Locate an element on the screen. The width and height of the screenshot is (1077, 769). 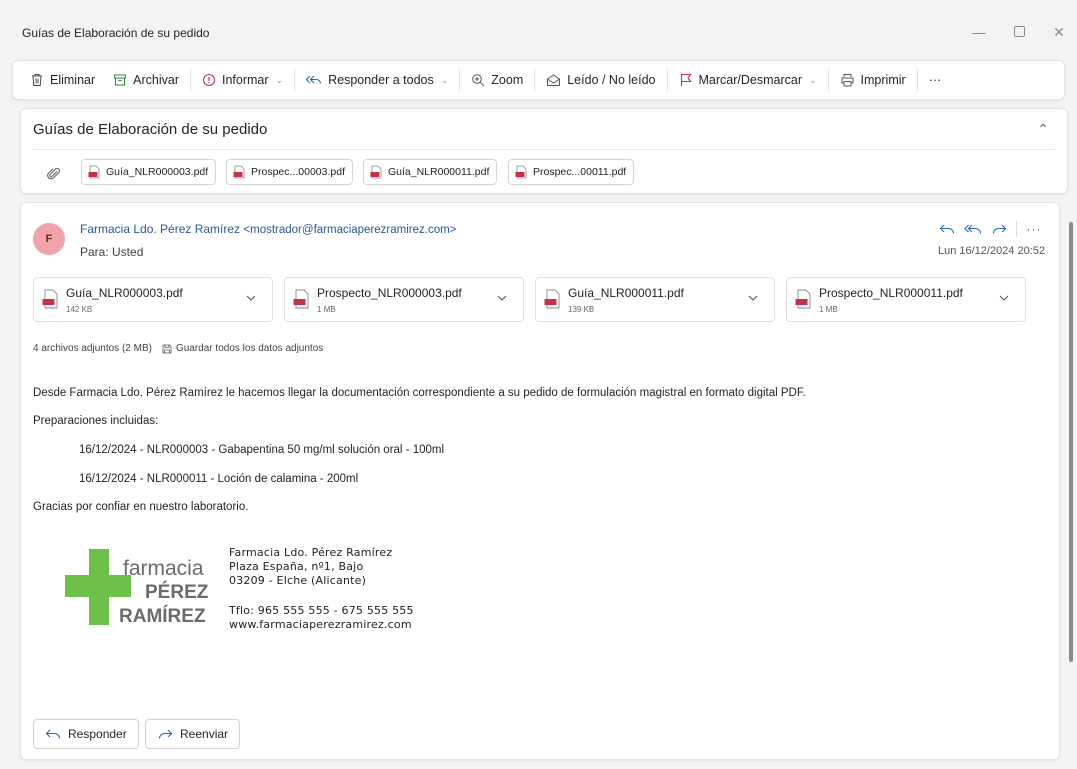
title-bar: Guías de Elaboración de su pedido — ✕ is located at coordinates (538, 29).